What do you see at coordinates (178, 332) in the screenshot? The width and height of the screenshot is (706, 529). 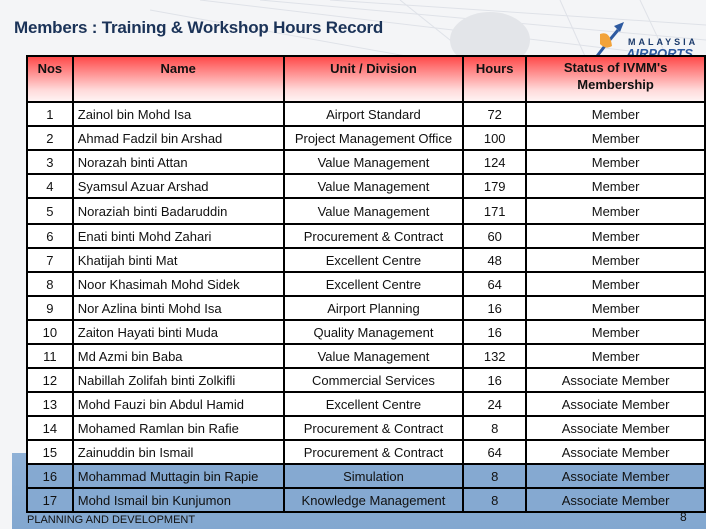 I see `cell-name: Zaiton Hayati binti Muda` at bounding box center [178, 332].